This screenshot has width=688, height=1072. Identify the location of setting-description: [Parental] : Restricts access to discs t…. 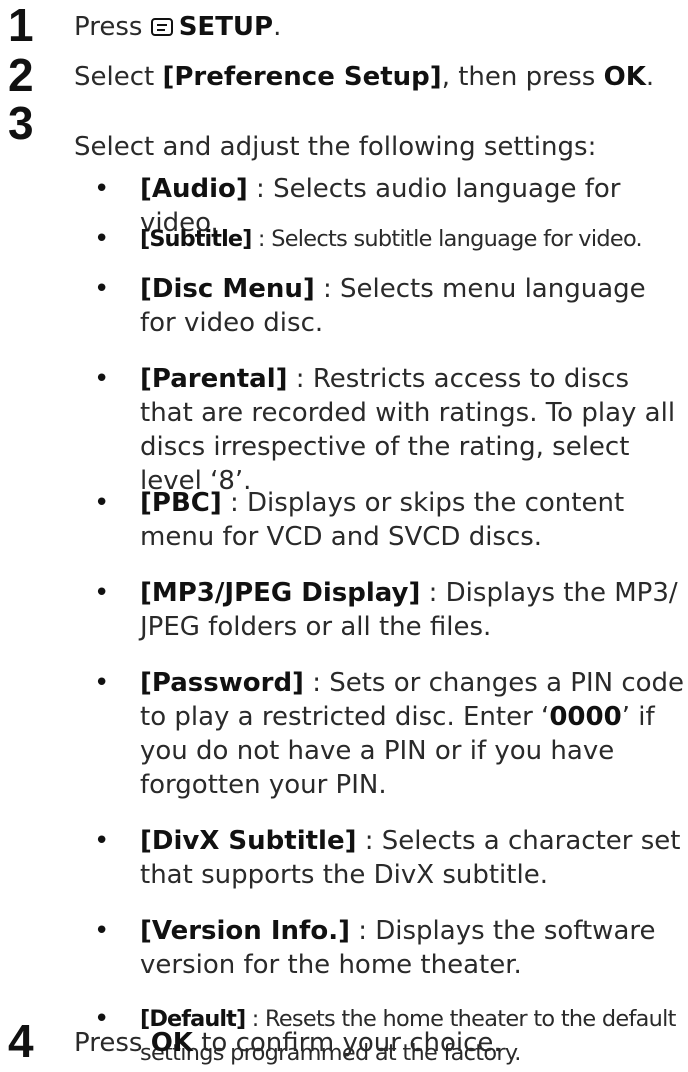
(408, 430).